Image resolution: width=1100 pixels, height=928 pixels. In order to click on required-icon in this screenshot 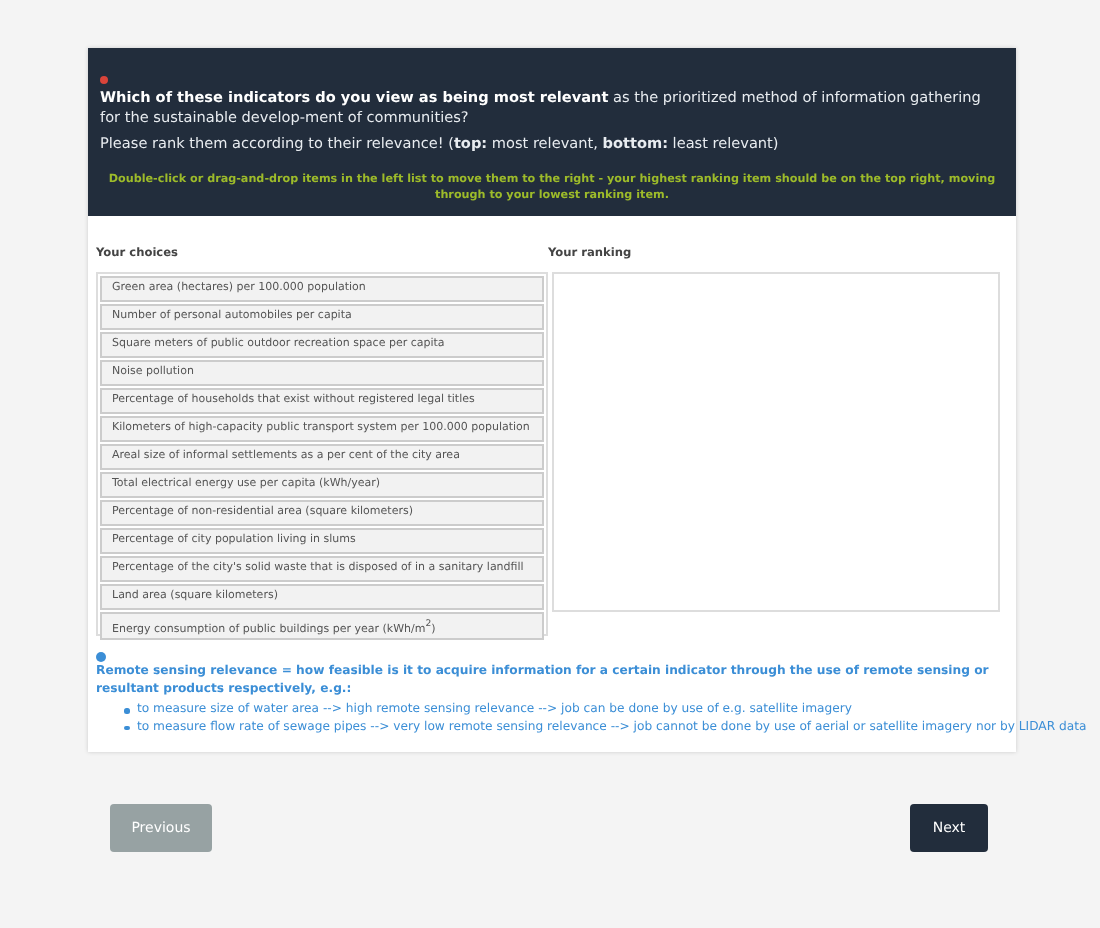, I will do `click(104, 80)`.